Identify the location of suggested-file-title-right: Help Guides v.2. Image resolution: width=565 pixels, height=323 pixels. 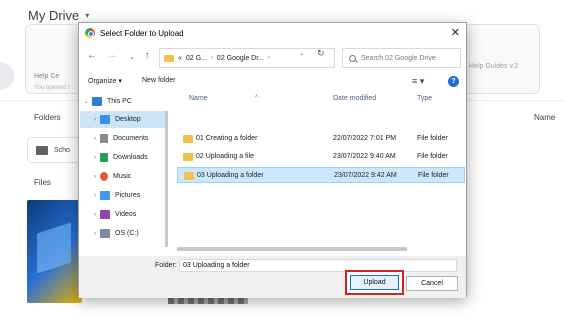
(494, 66).